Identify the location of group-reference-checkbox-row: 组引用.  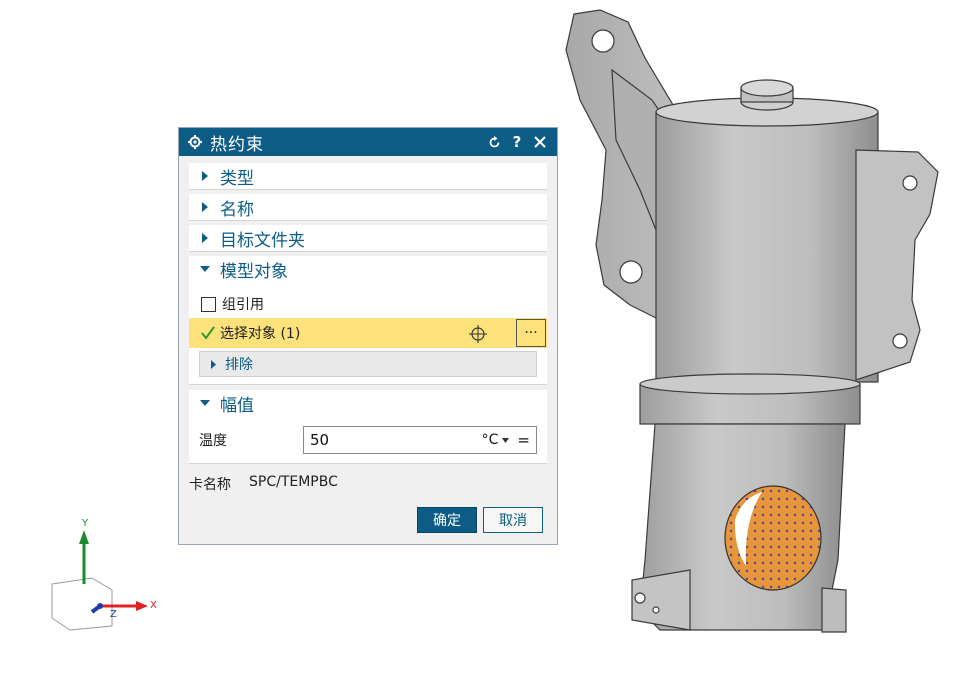
(232, 304).